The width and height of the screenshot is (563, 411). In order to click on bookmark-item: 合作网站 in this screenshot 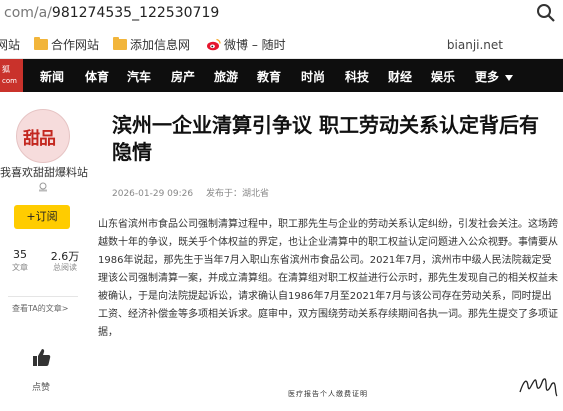, I will do `click(66, 44)`.